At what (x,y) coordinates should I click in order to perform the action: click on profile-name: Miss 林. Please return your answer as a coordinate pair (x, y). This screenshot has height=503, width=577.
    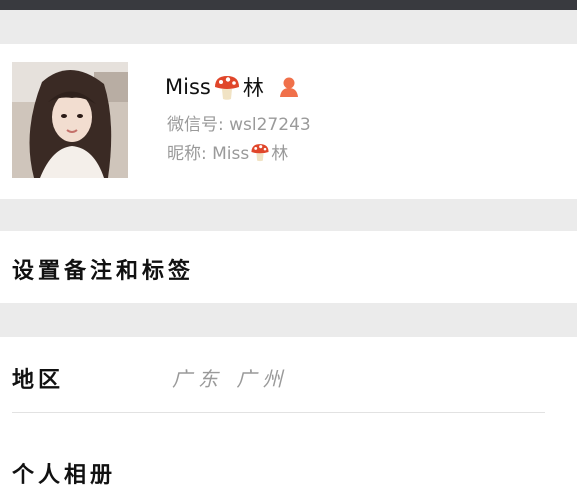
    Looking at the image, I should click on (232, 87).